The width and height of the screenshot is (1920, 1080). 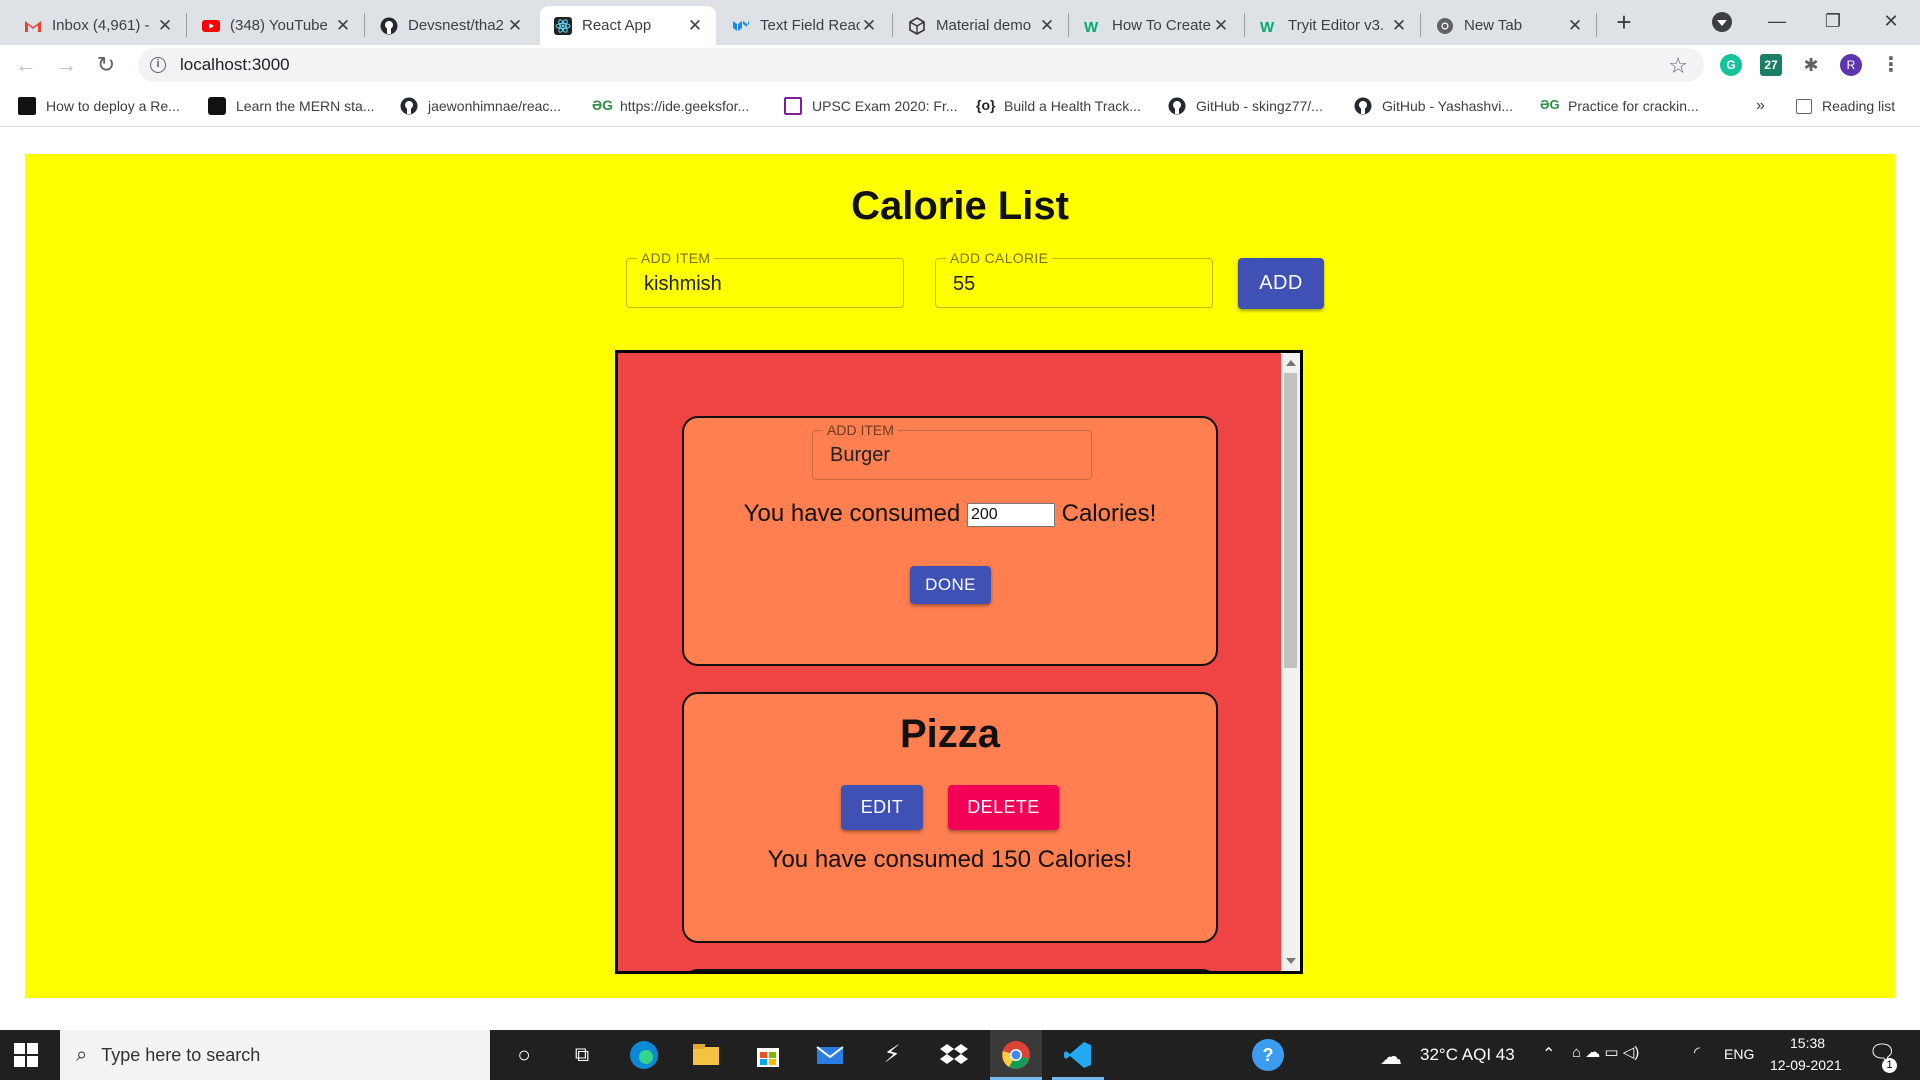 I want to click on extension-badge-icon: 27, so click(x=1771, y=65).